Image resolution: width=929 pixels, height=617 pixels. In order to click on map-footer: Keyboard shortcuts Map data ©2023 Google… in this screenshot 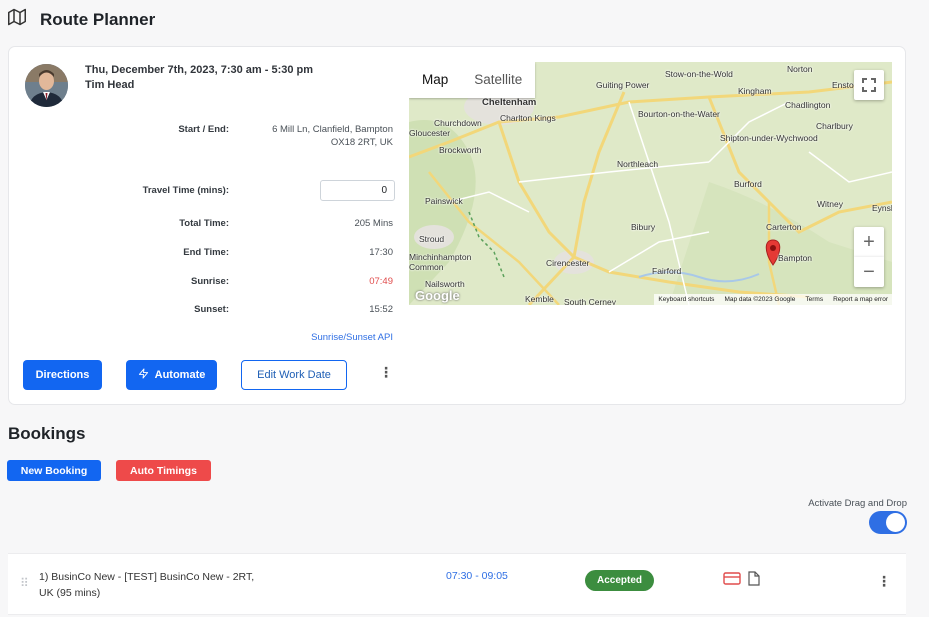, I will do `click(773, 299)`.